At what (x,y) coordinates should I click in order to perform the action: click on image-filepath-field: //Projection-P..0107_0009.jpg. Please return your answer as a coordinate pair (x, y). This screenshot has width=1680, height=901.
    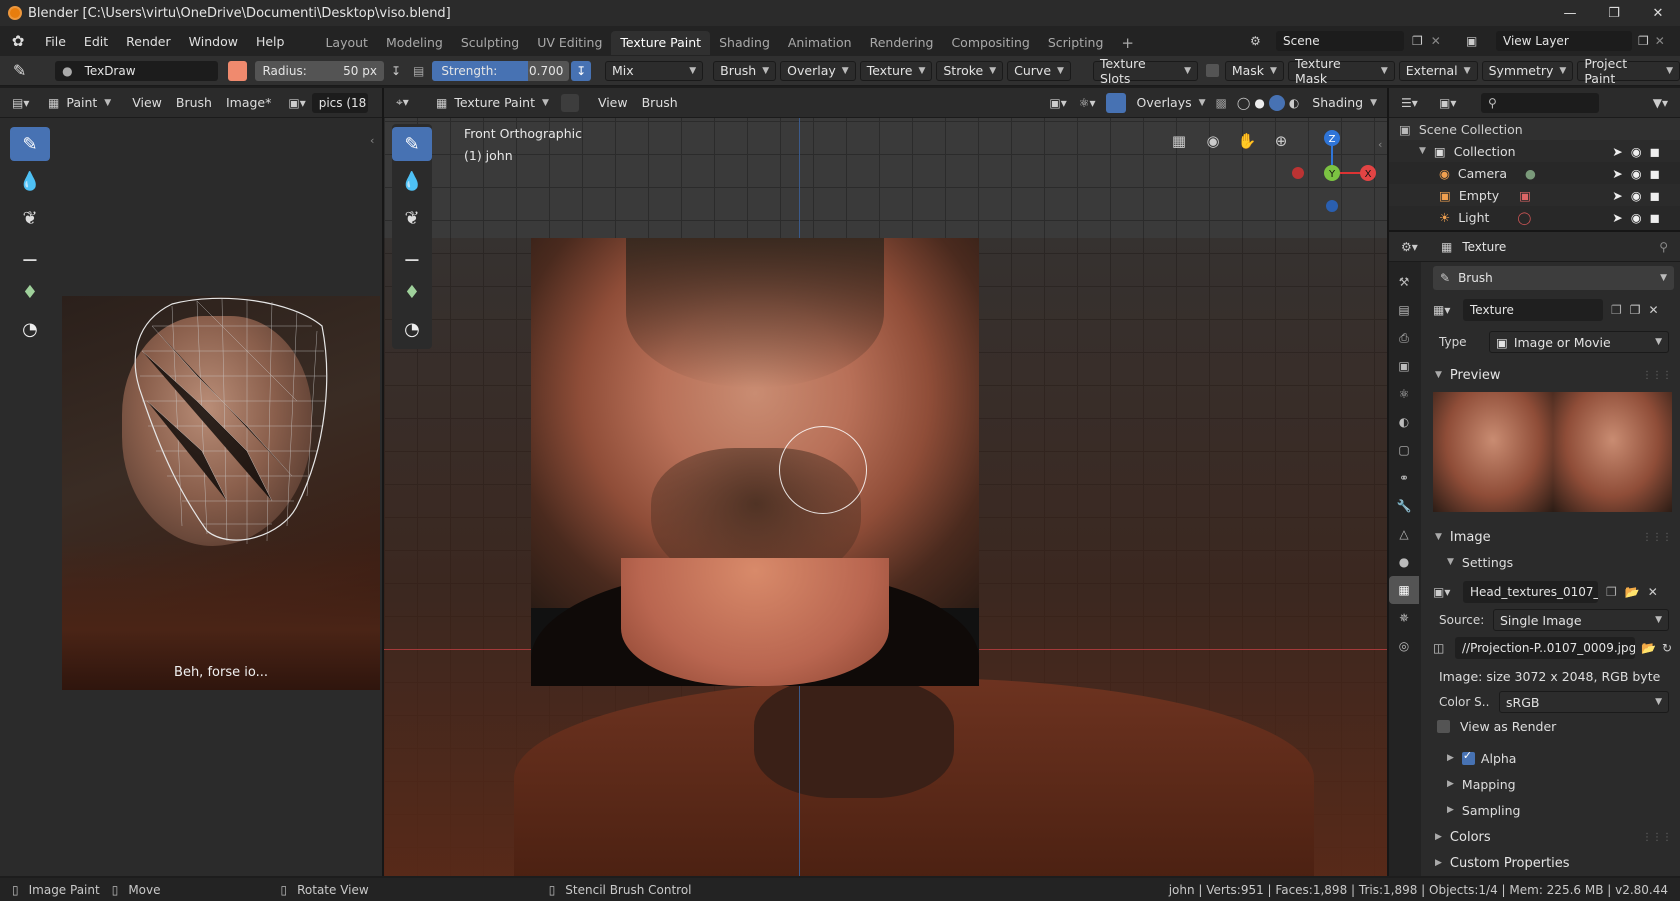
    Looking at the image, I should click on (1545, 648).